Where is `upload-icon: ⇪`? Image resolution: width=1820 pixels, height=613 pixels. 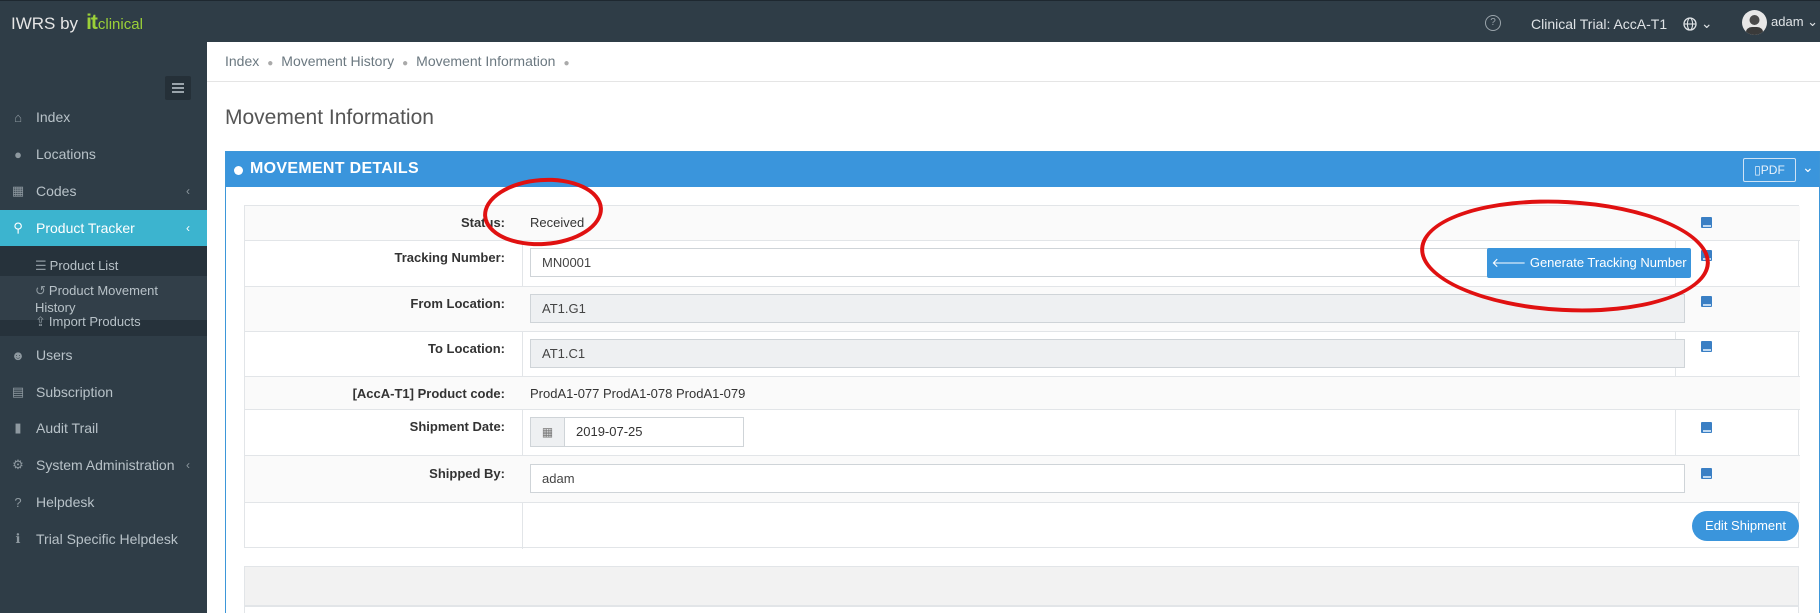
upload-icon: ⇪ is located at coordinates (40, 321).